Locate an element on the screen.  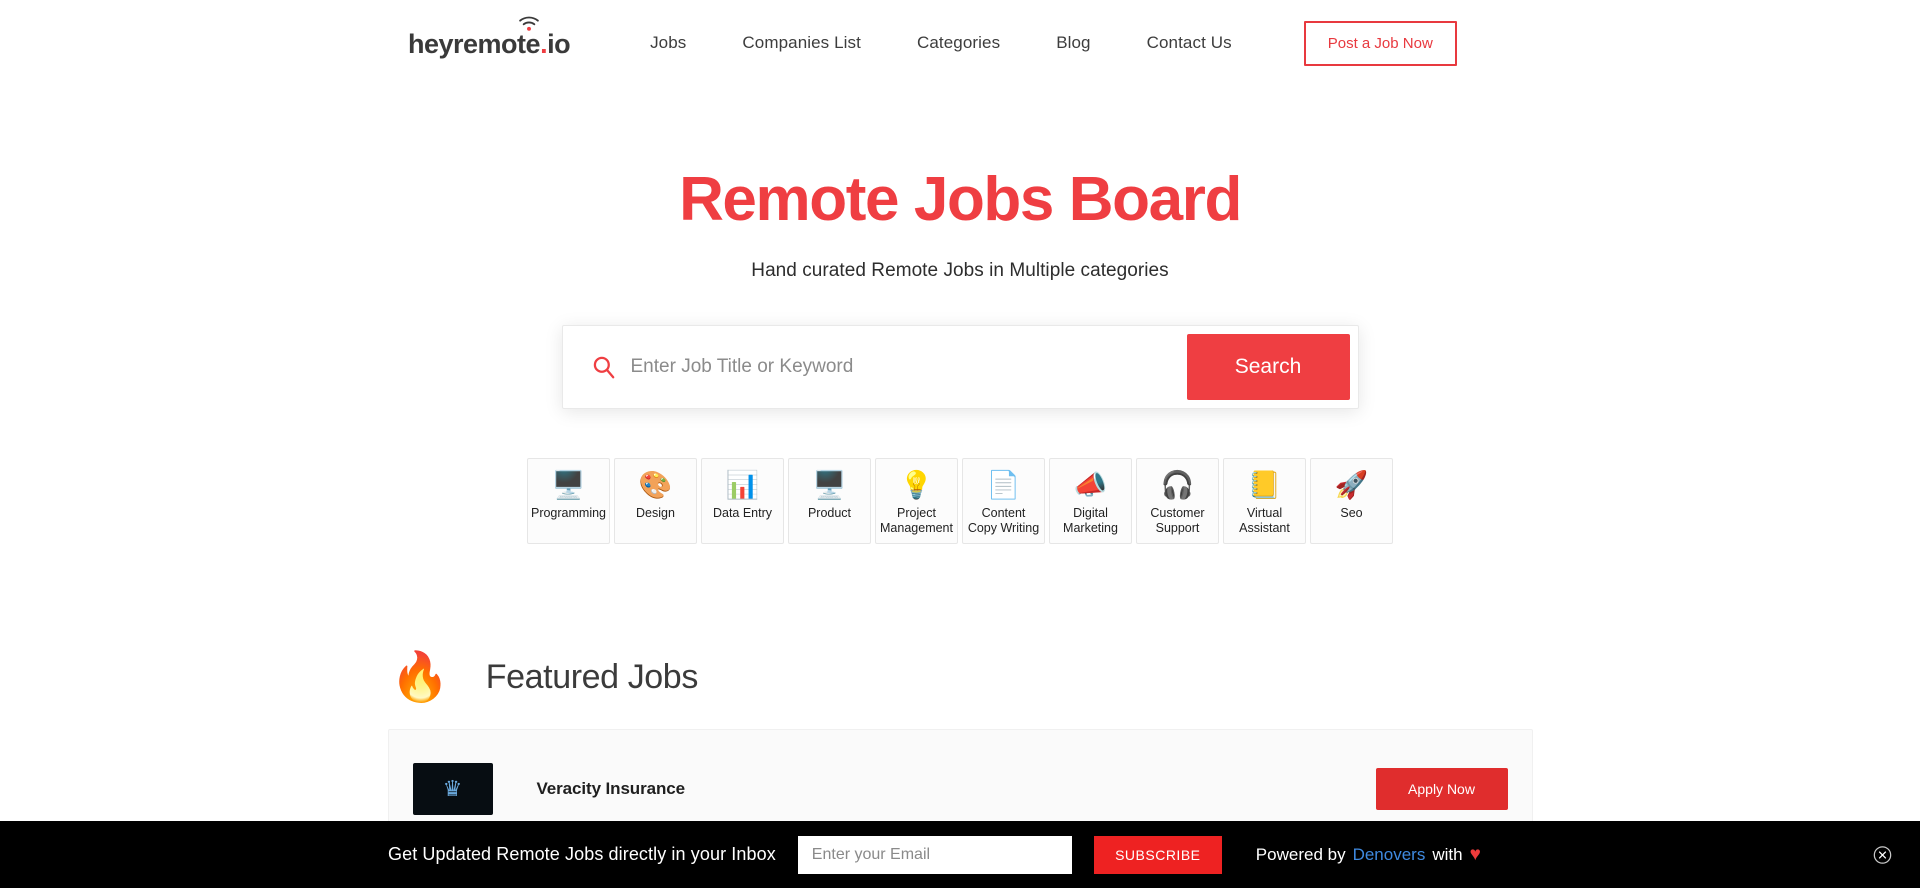
category-label: Digital Marketing is located at coordinates (1090, 520).